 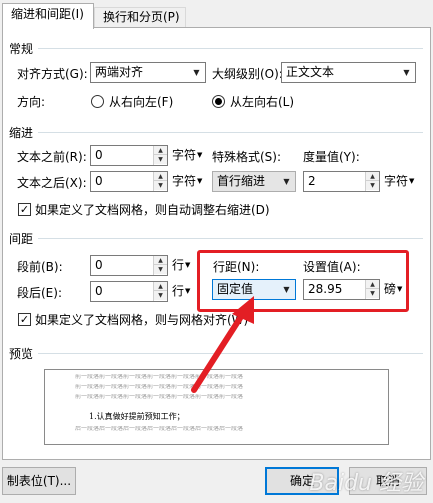 What do you see at coordinates (48, 16) in the screenshot?
I see `tab-indent-spacing: 缩进和间距(I)` at bounding box center [48, 16].